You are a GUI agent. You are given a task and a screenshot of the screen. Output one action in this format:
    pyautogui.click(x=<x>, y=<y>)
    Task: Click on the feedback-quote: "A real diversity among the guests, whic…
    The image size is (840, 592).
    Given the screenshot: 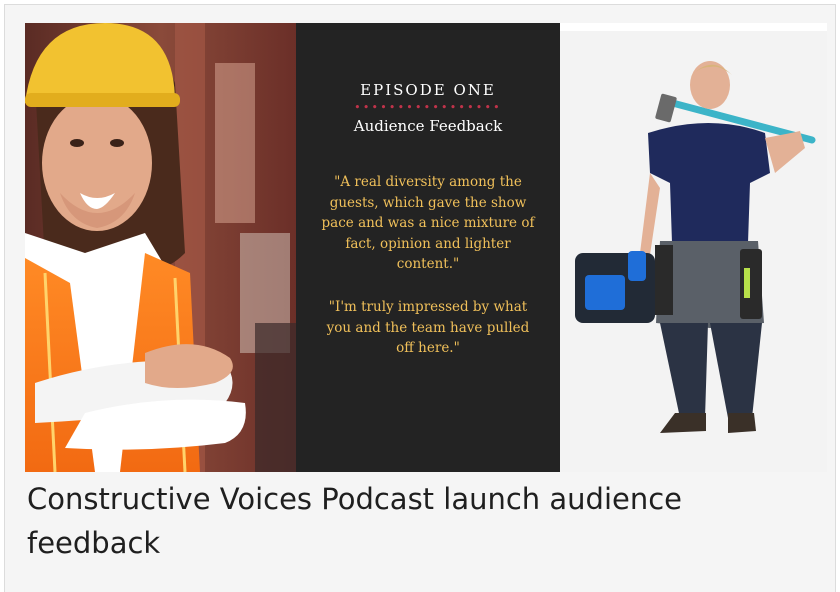 What is the action you would take?
    pyautogui.click(x=428, y=223)
    